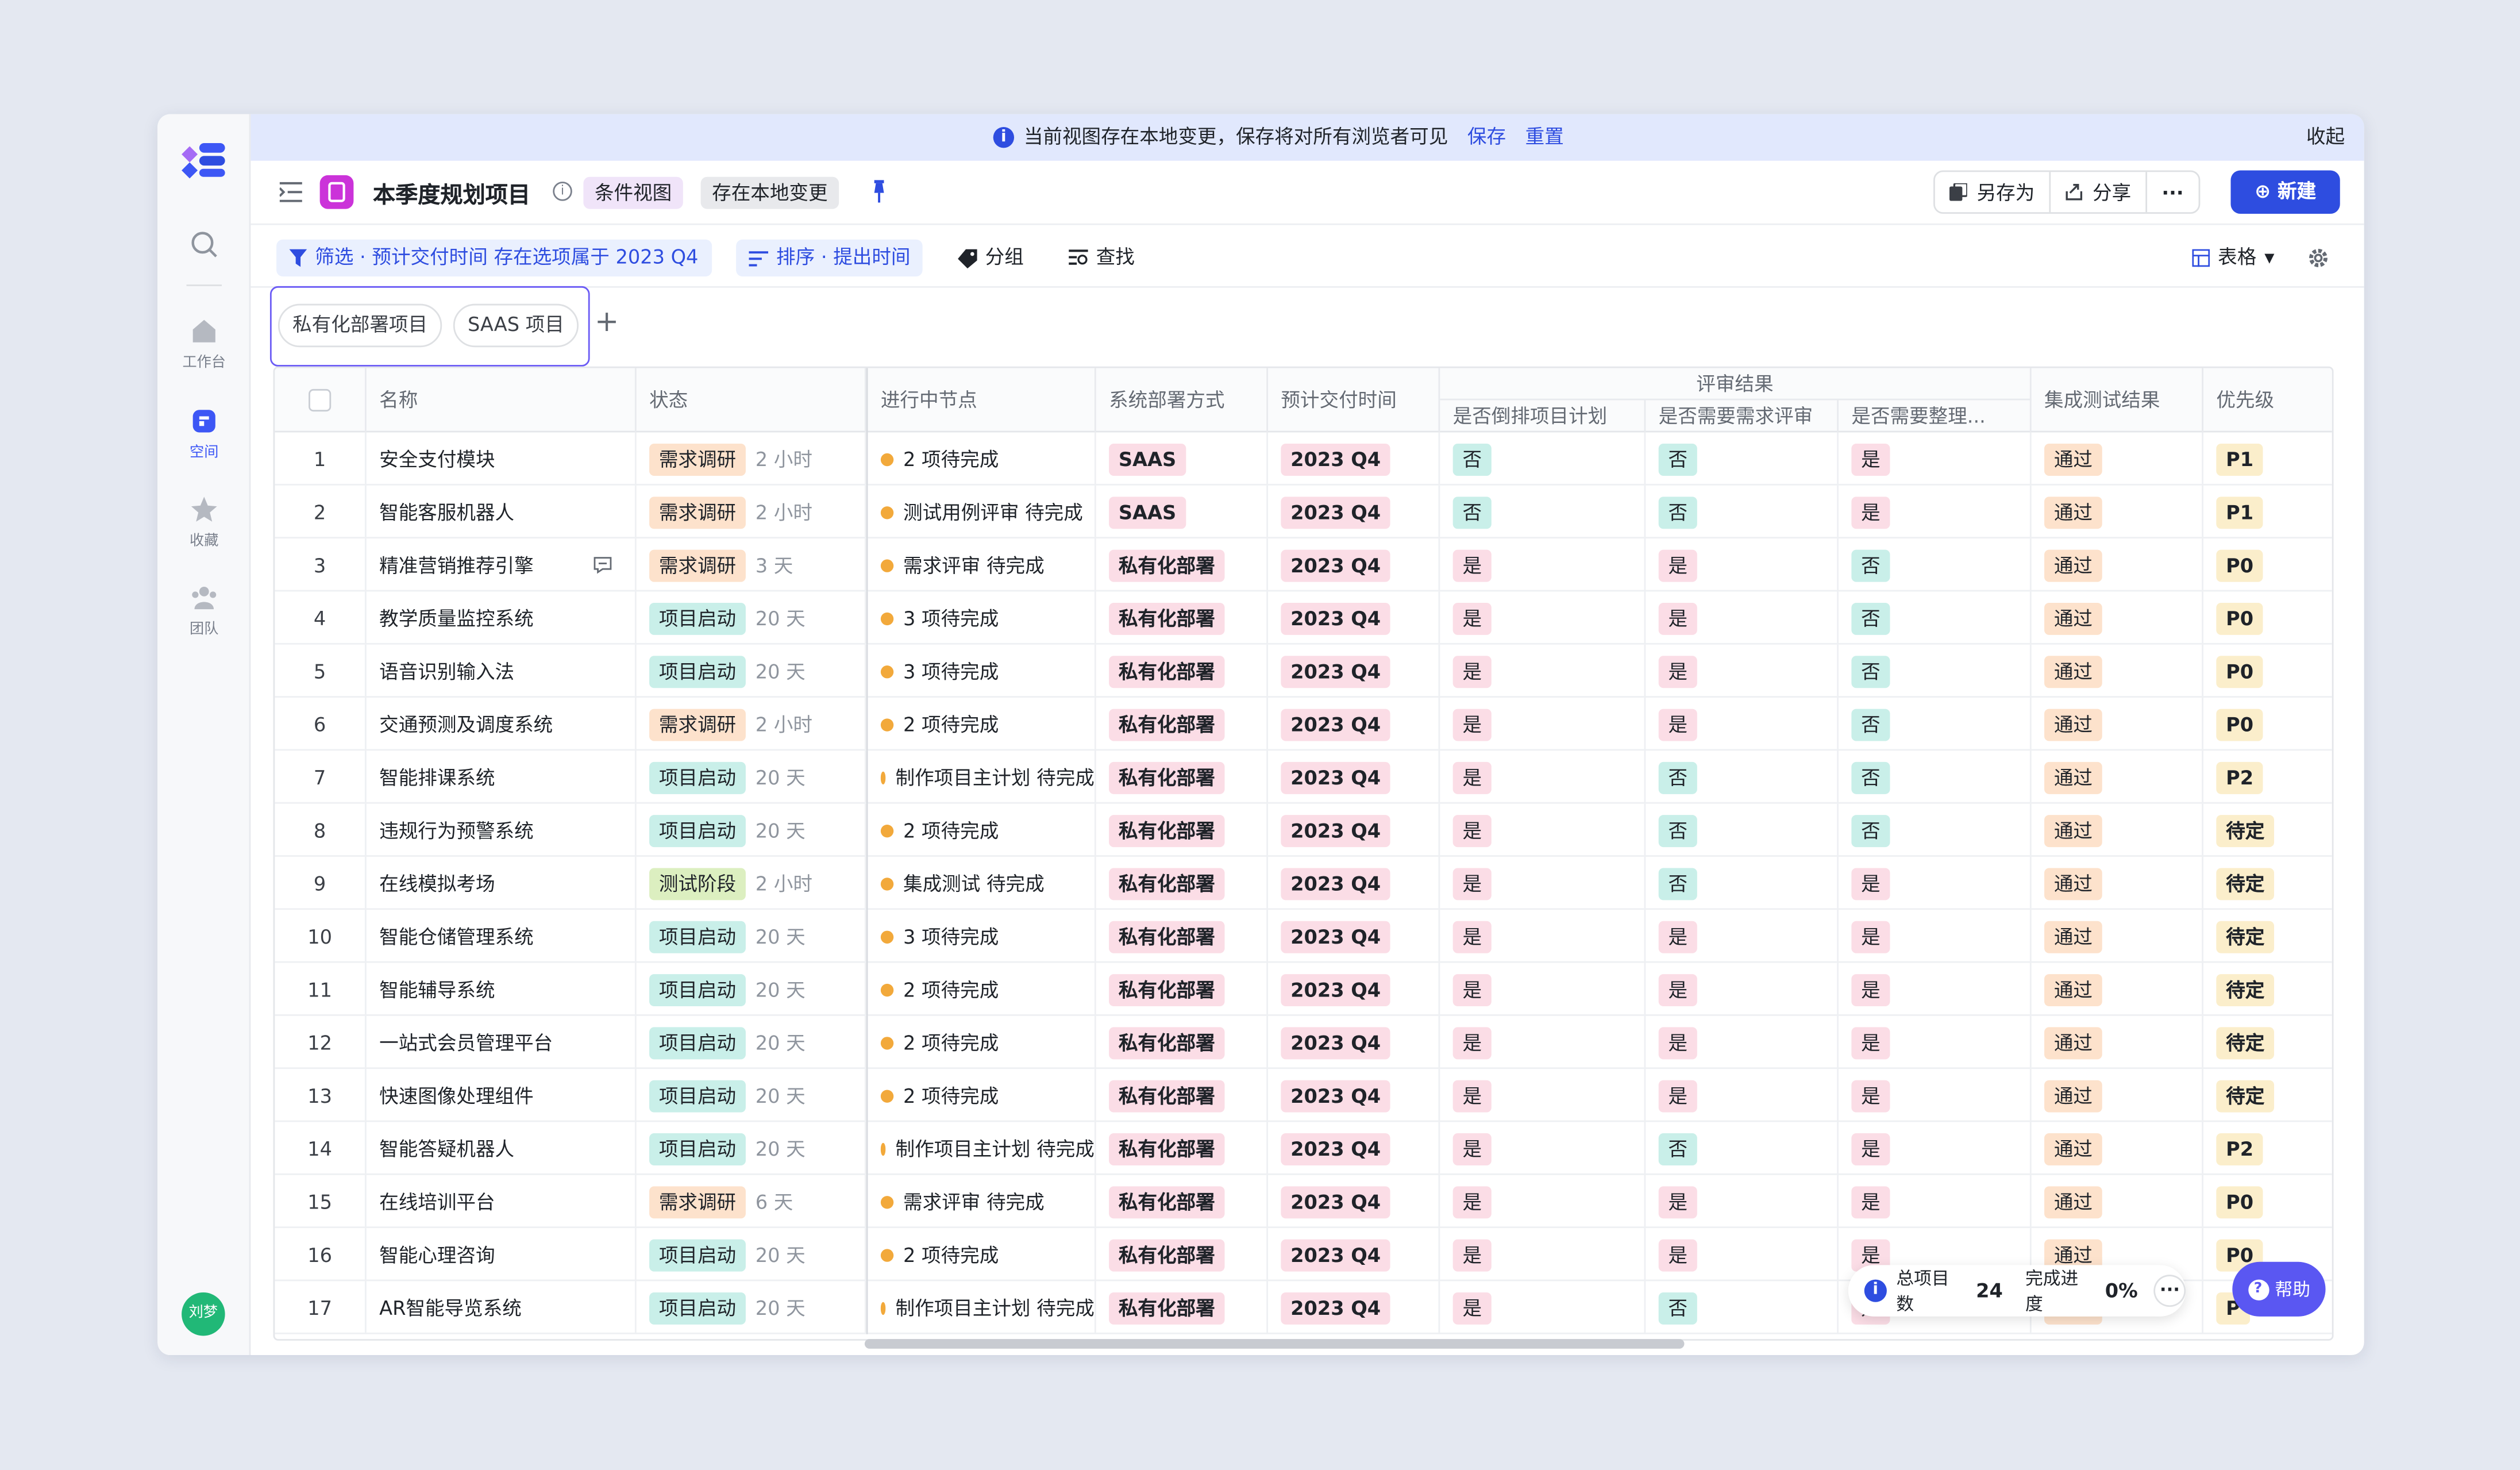 The width and height of the screenshot is (2520, 1470). Describe the element at coordinates (321, 777) in the screenshot. I see `cell-n: 7` at that location.